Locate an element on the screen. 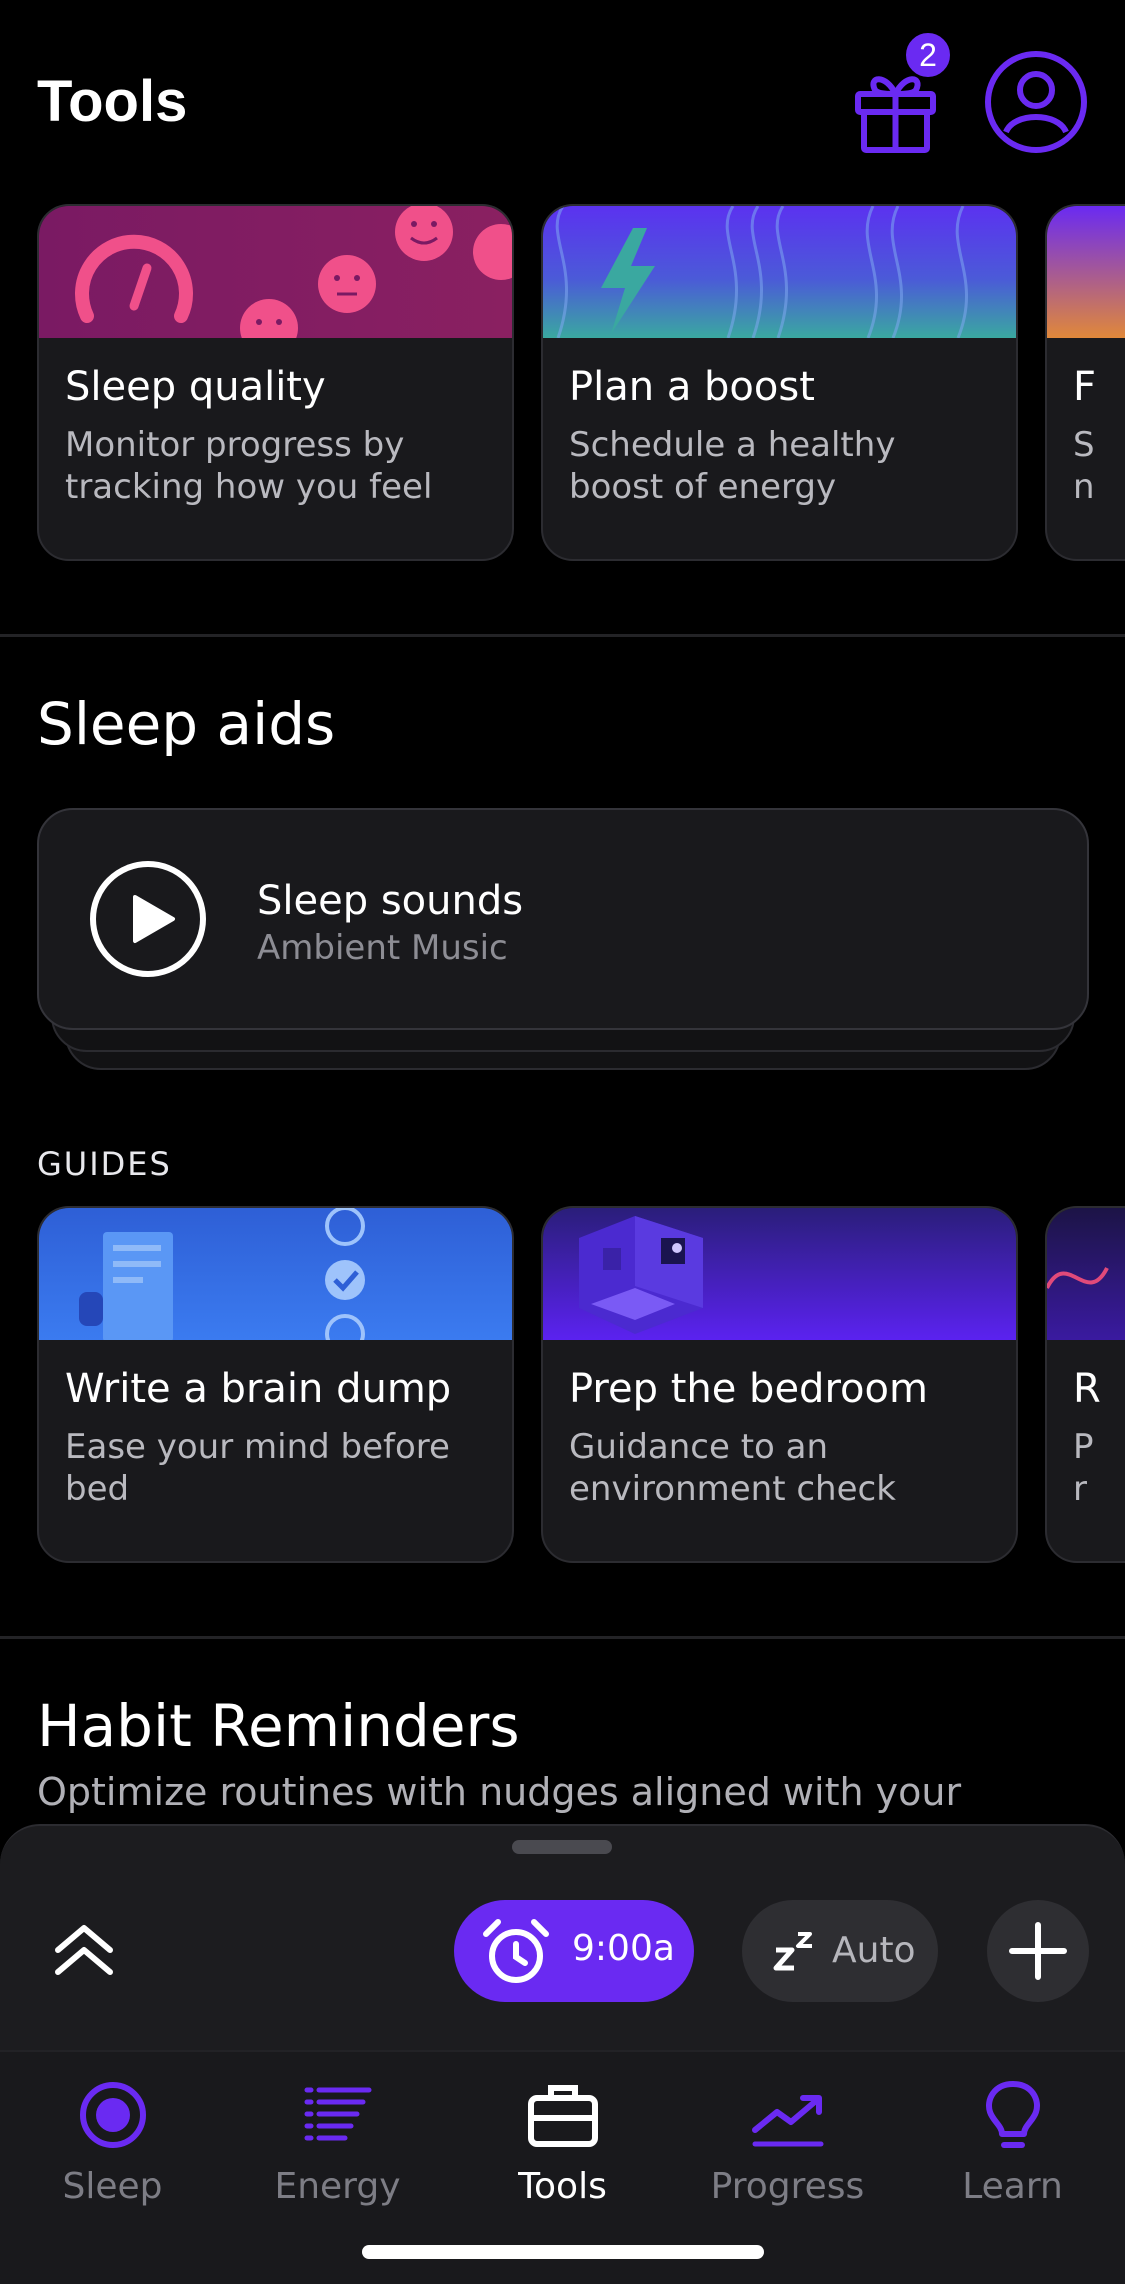  tab-learn: Learn is located at coordinates (1012, 2142).